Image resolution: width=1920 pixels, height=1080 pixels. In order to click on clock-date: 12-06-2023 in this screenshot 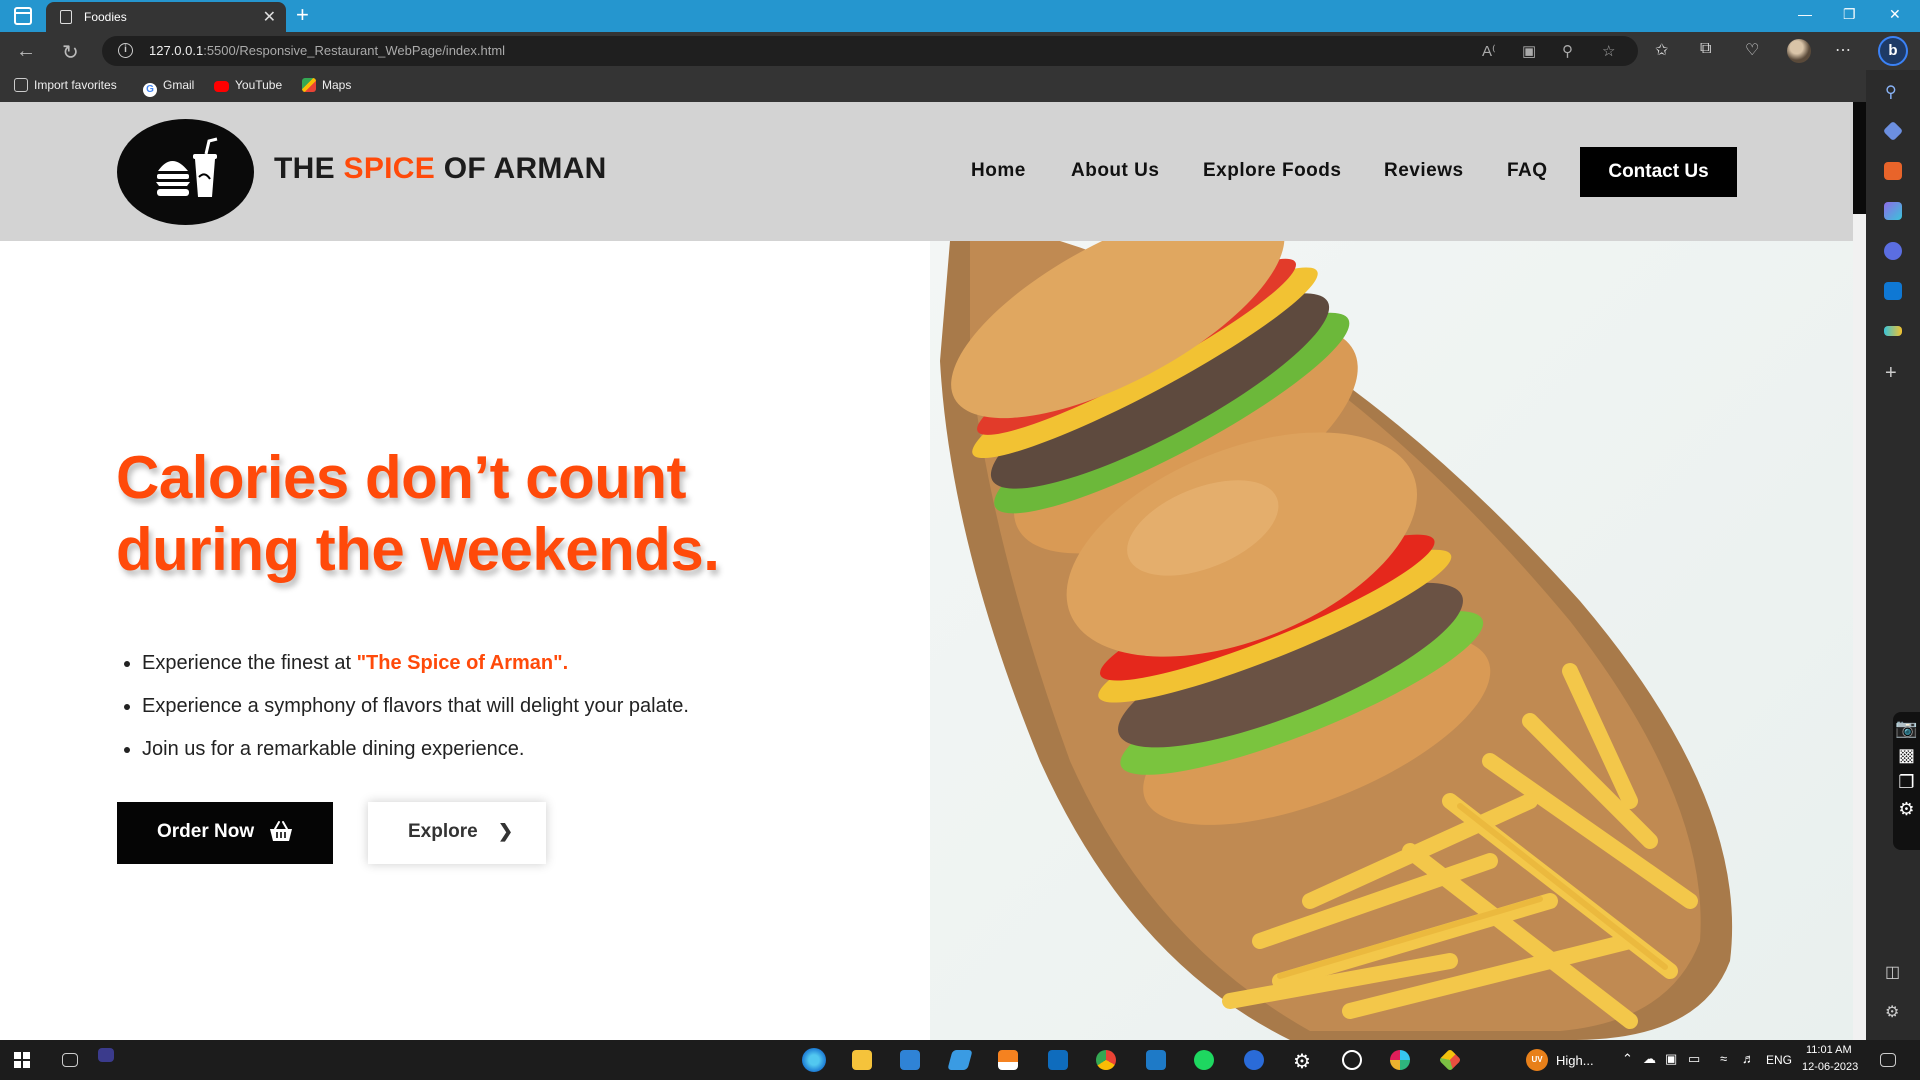, I will do `click(1830, 1067)`.